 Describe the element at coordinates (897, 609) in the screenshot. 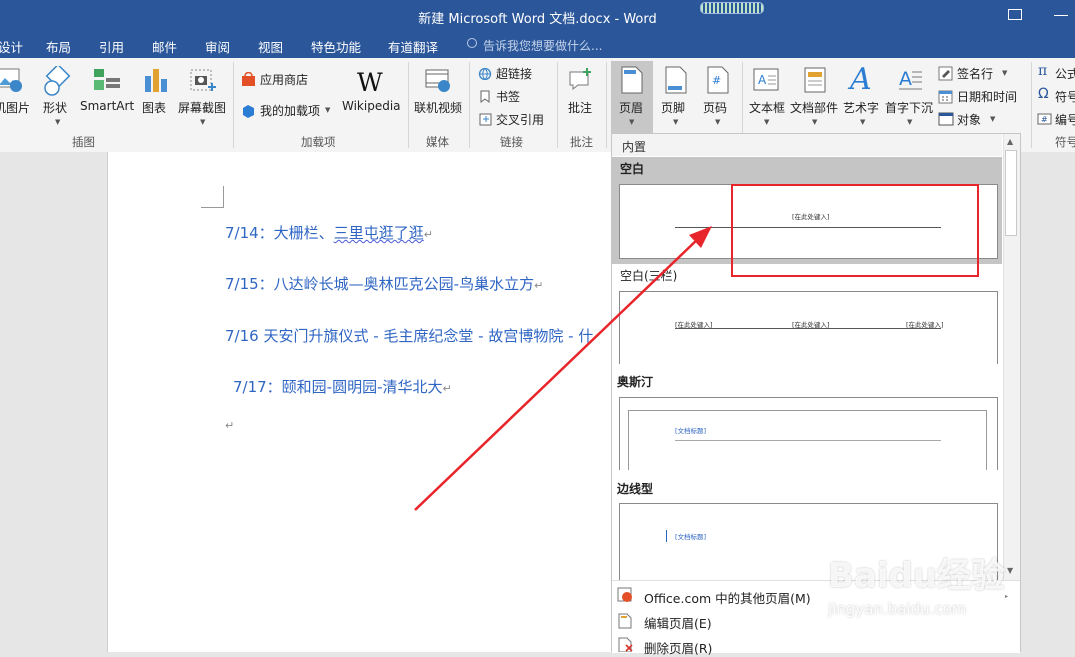

I see `watermark-url: jingyan.baidu.com` at that location.